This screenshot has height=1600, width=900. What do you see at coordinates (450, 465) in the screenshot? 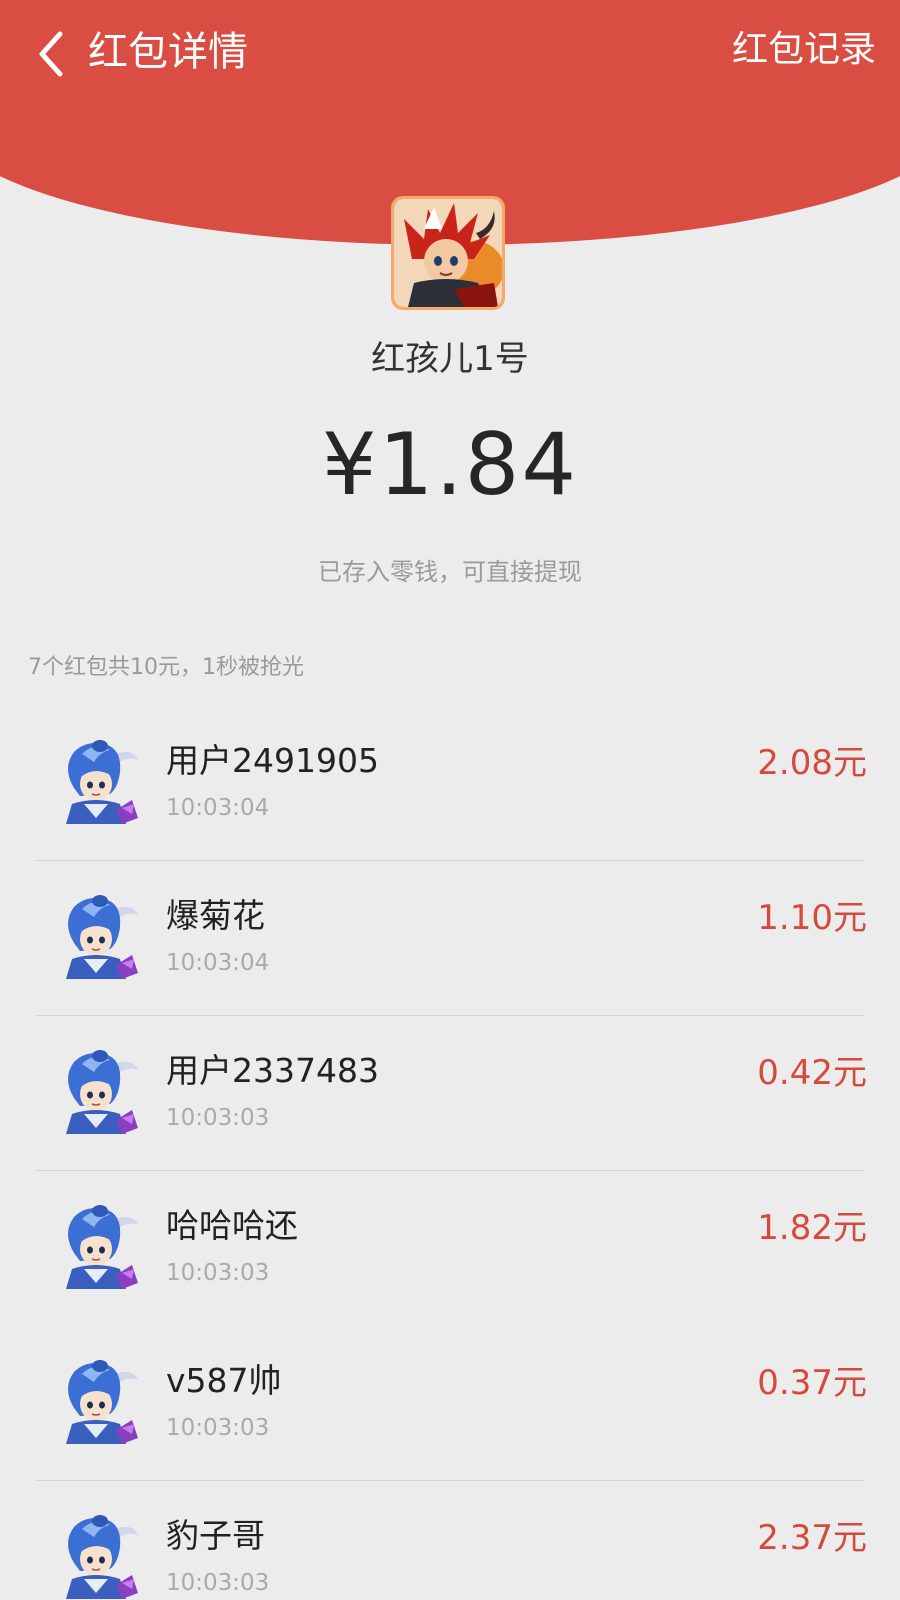
I see `received-amount: ¥1.84` at bounding box center [450, 465].